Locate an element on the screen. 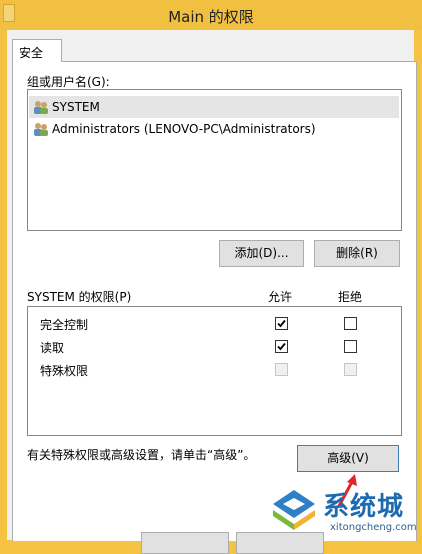  watermark-brand: 系统城 is located at coordinates (364, 507).